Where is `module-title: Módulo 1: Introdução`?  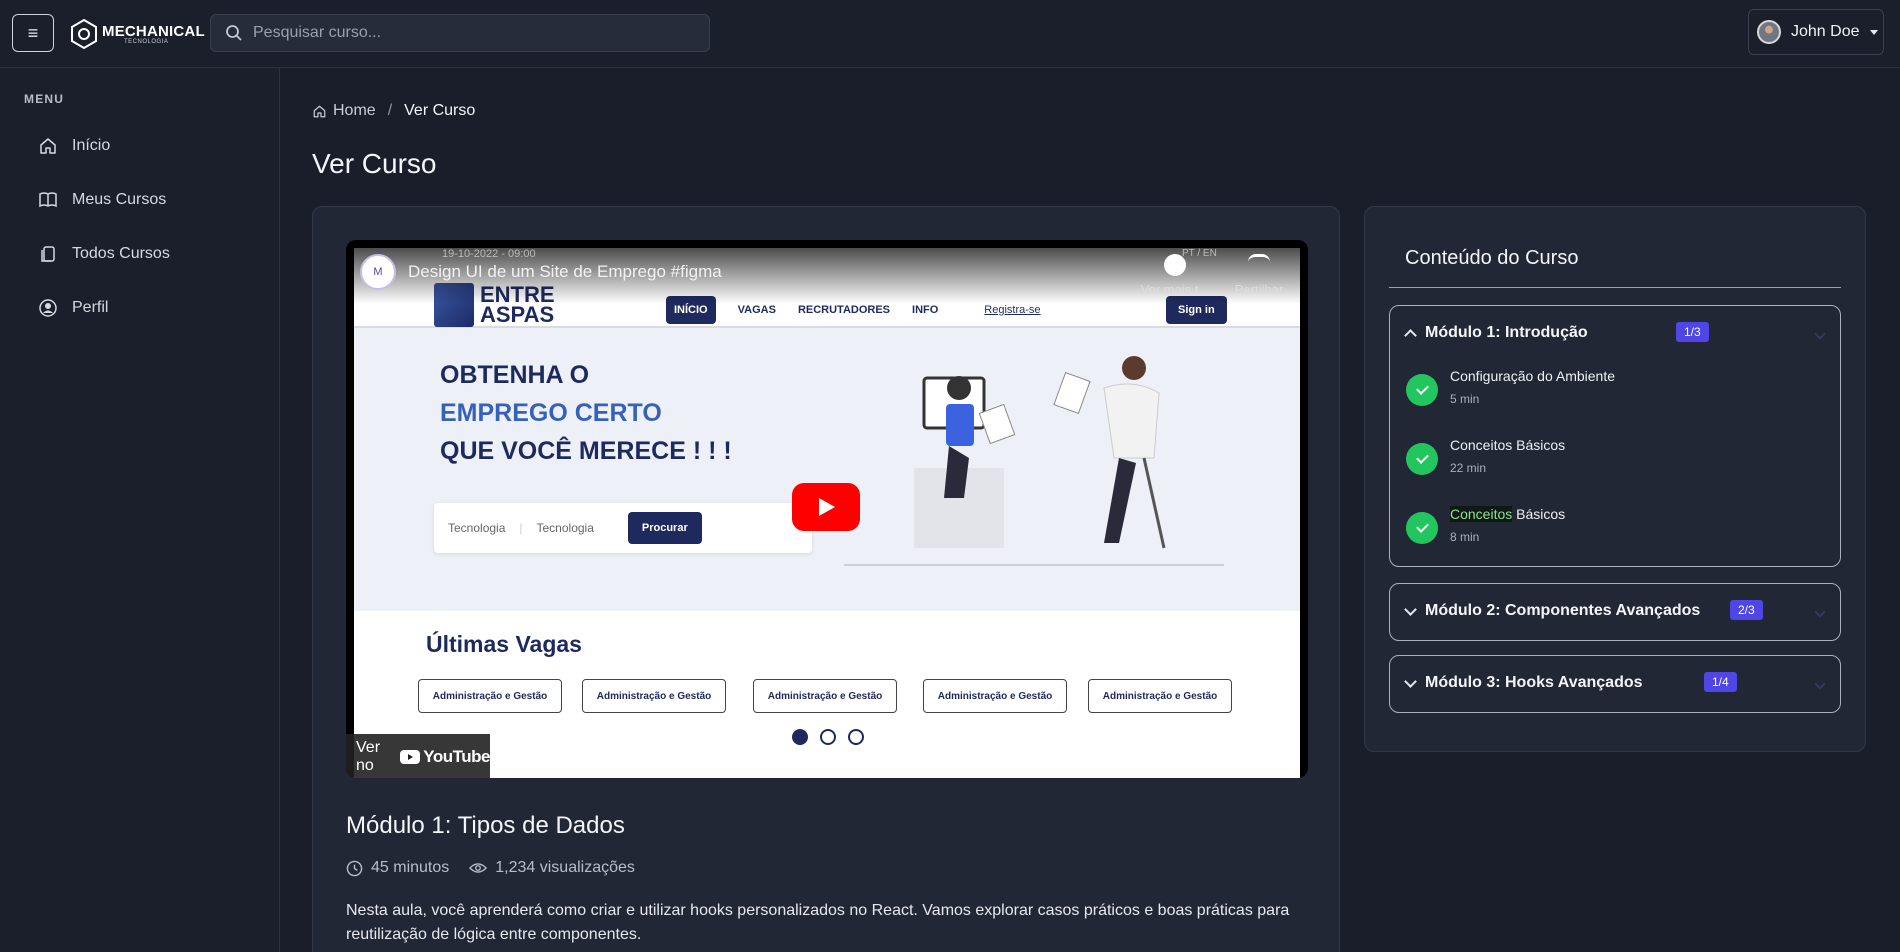
module-title: Módulo 1: Introdução is located at coordinates (1506, 332).